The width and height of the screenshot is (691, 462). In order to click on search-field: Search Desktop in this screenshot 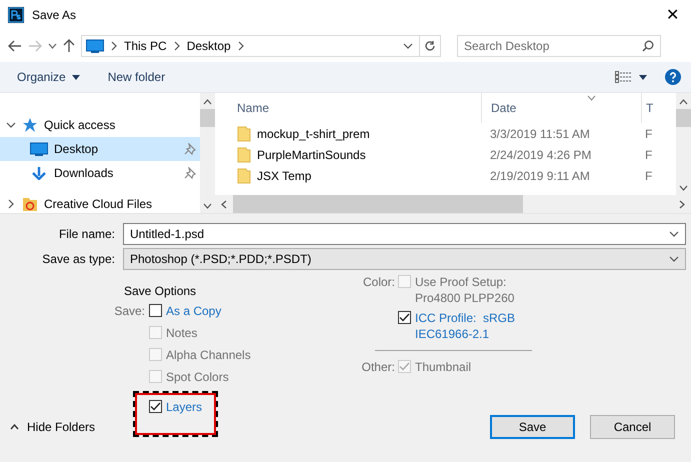, I will do `click(559, 46)`.